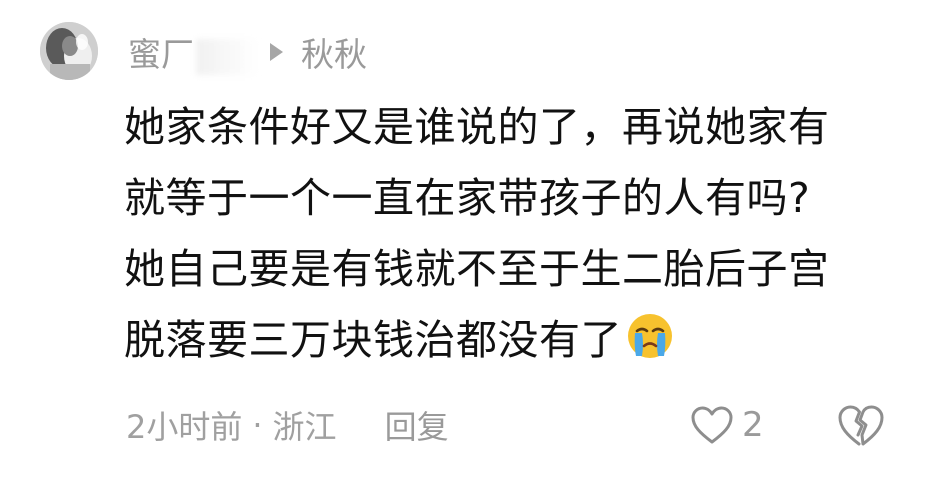 The image size is (940, 481). I want to click on avatar, so click(69, 51).